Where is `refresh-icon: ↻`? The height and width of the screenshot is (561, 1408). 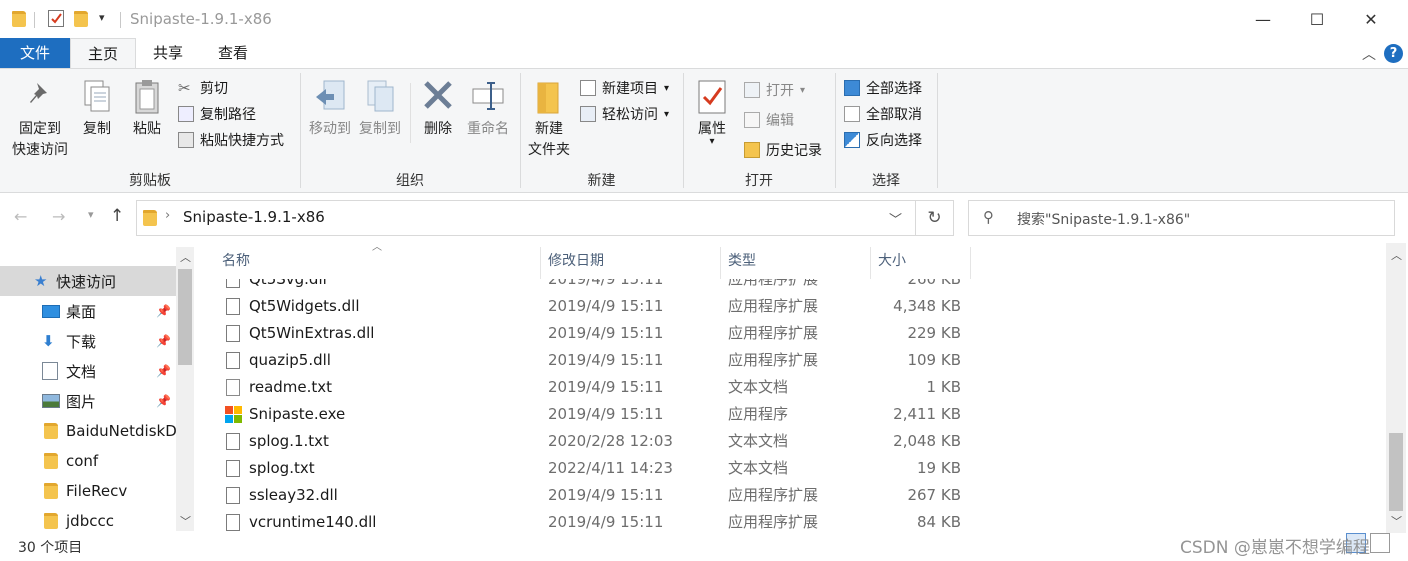 refresh-icon: ↻ is located at coordinates (934, 218).